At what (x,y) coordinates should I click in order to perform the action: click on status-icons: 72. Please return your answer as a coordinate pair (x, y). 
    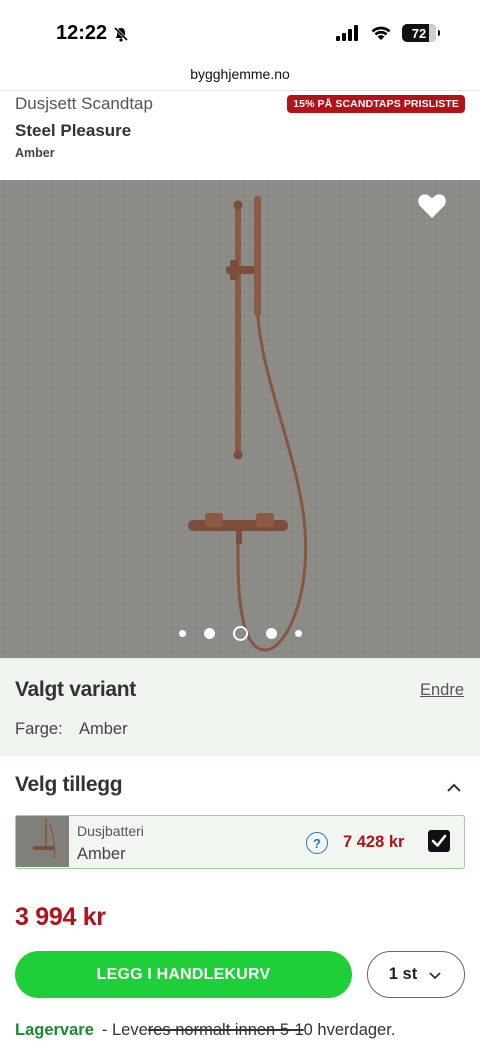
    Looking at the image, I should click on (388, 33).